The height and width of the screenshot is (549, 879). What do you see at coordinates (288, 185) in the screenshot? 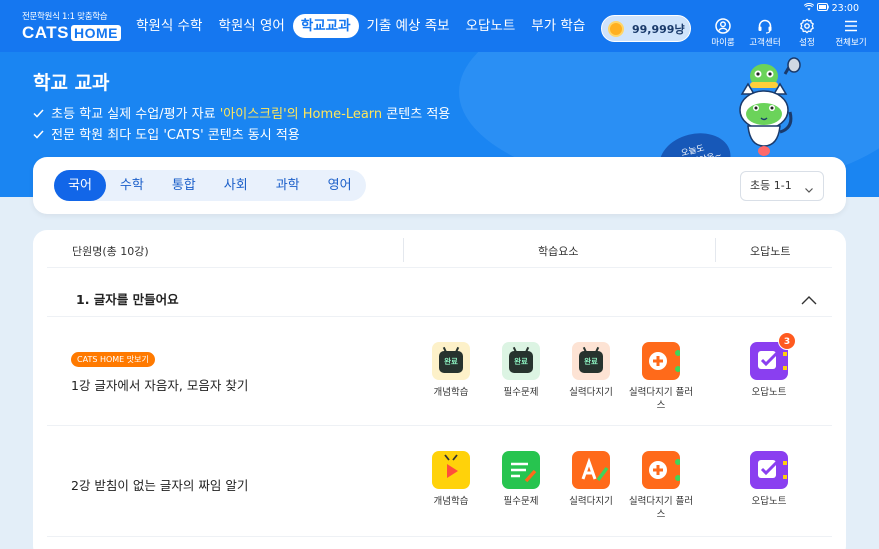
I see `tab-science: 과학` at bounding box center [288, 185].